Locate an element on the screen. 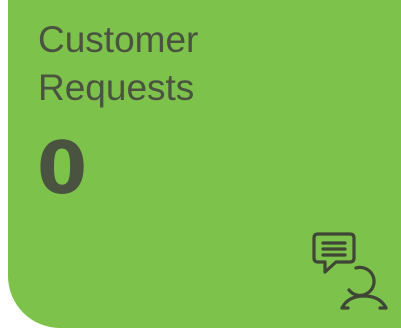  request-count: 0 is located at coordinates (62, 168).